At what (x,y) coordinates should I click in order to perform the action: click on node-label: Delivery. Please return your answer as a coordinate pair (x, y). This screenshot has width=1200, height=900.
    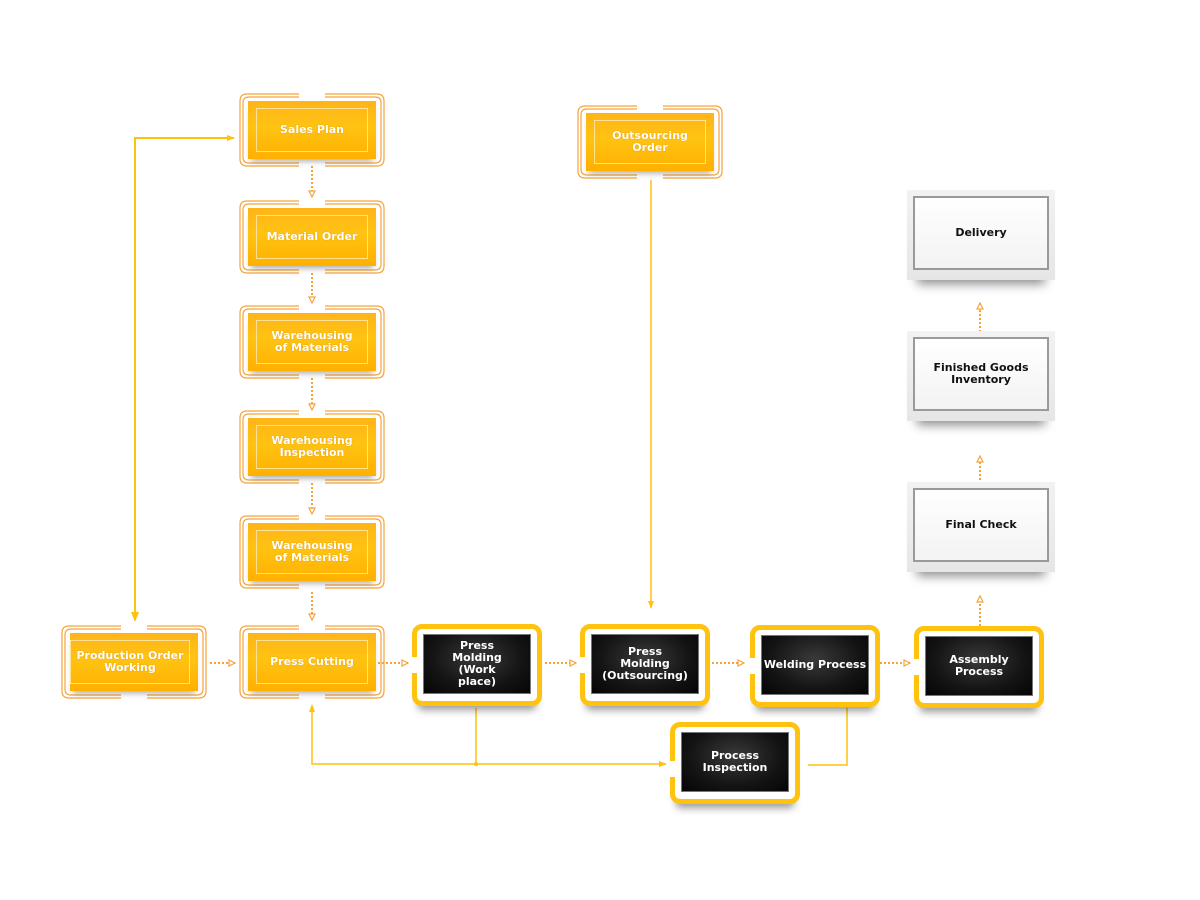
    Looking at the image, I should click on (981, 233).